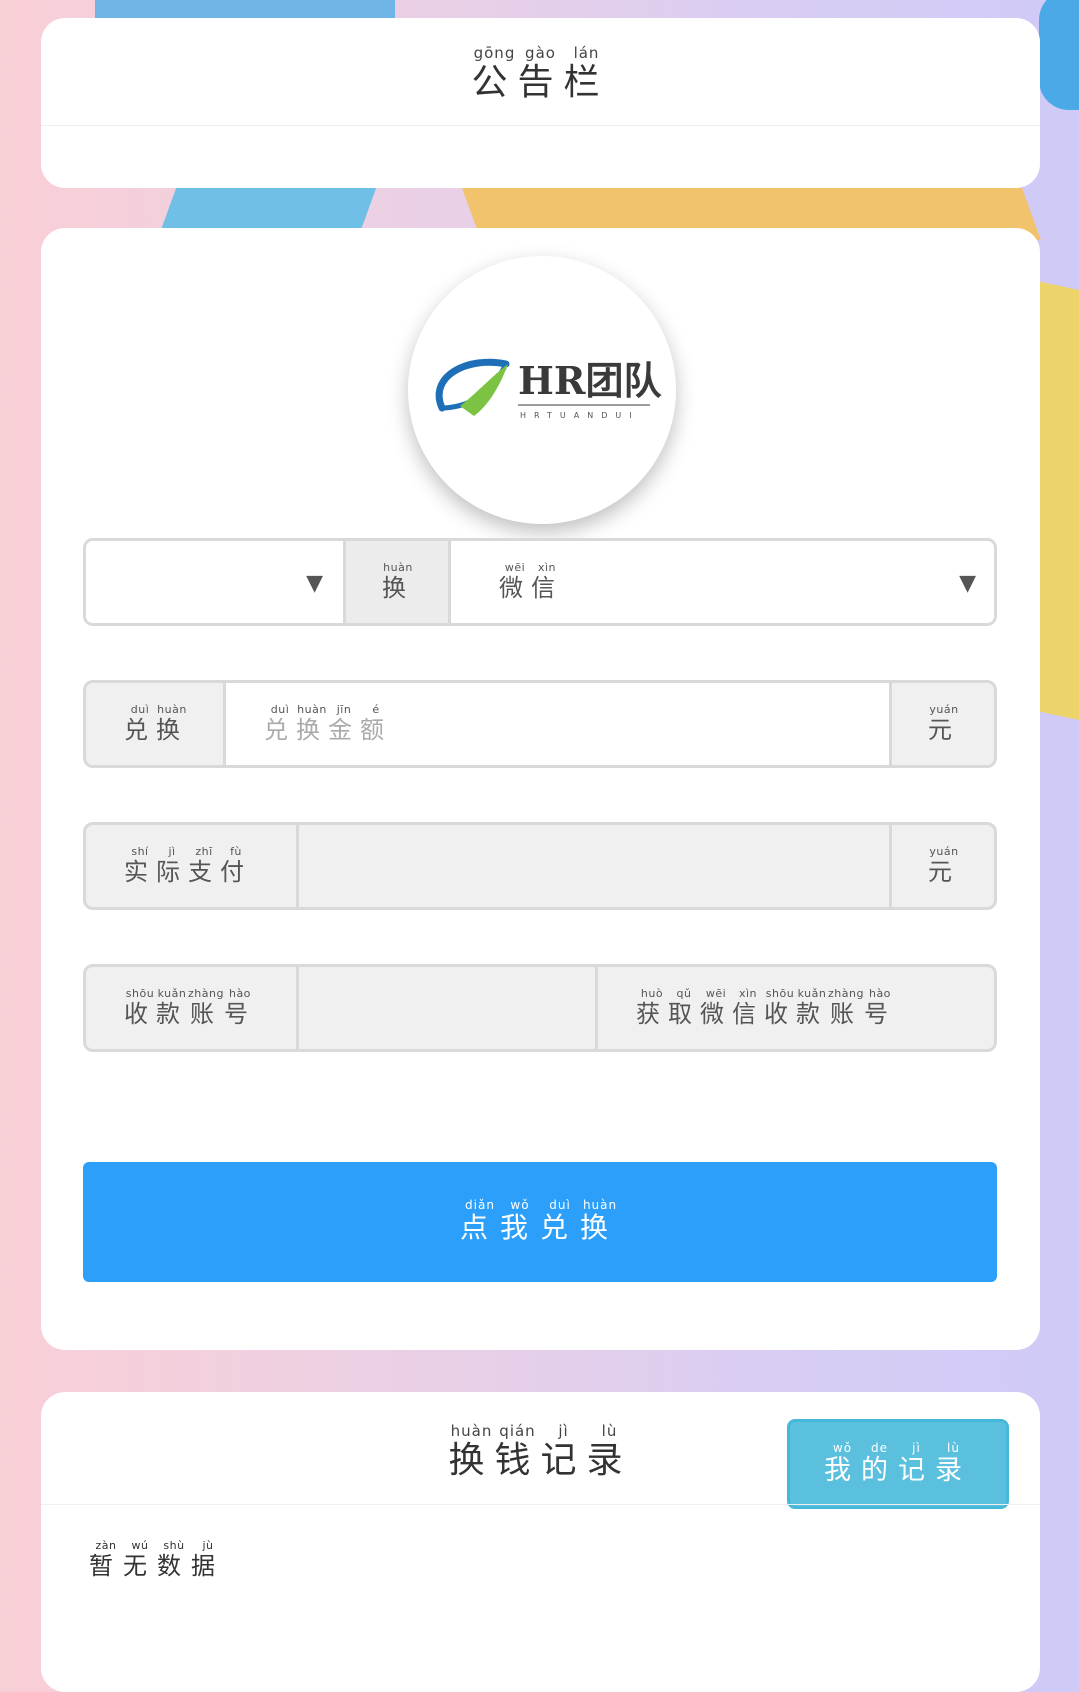 The image size is (1079, 1692). I want to click on currency-select: ▼, so click(216, 582).